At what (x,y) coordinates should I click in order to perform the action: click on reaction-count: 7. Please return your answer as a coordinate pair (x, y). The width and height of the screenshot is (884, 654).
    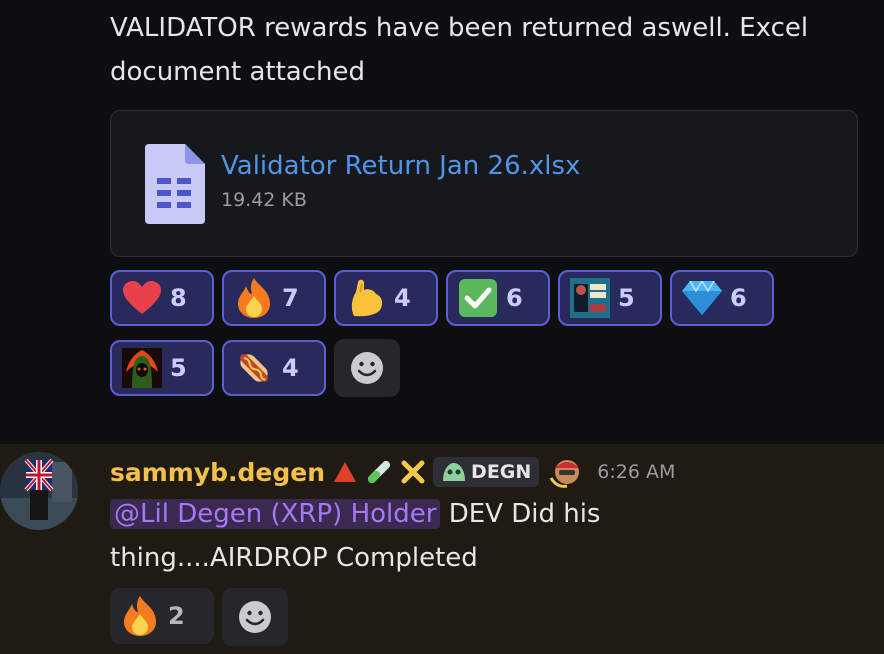
    Looking at the image, I should click on (290, 298).